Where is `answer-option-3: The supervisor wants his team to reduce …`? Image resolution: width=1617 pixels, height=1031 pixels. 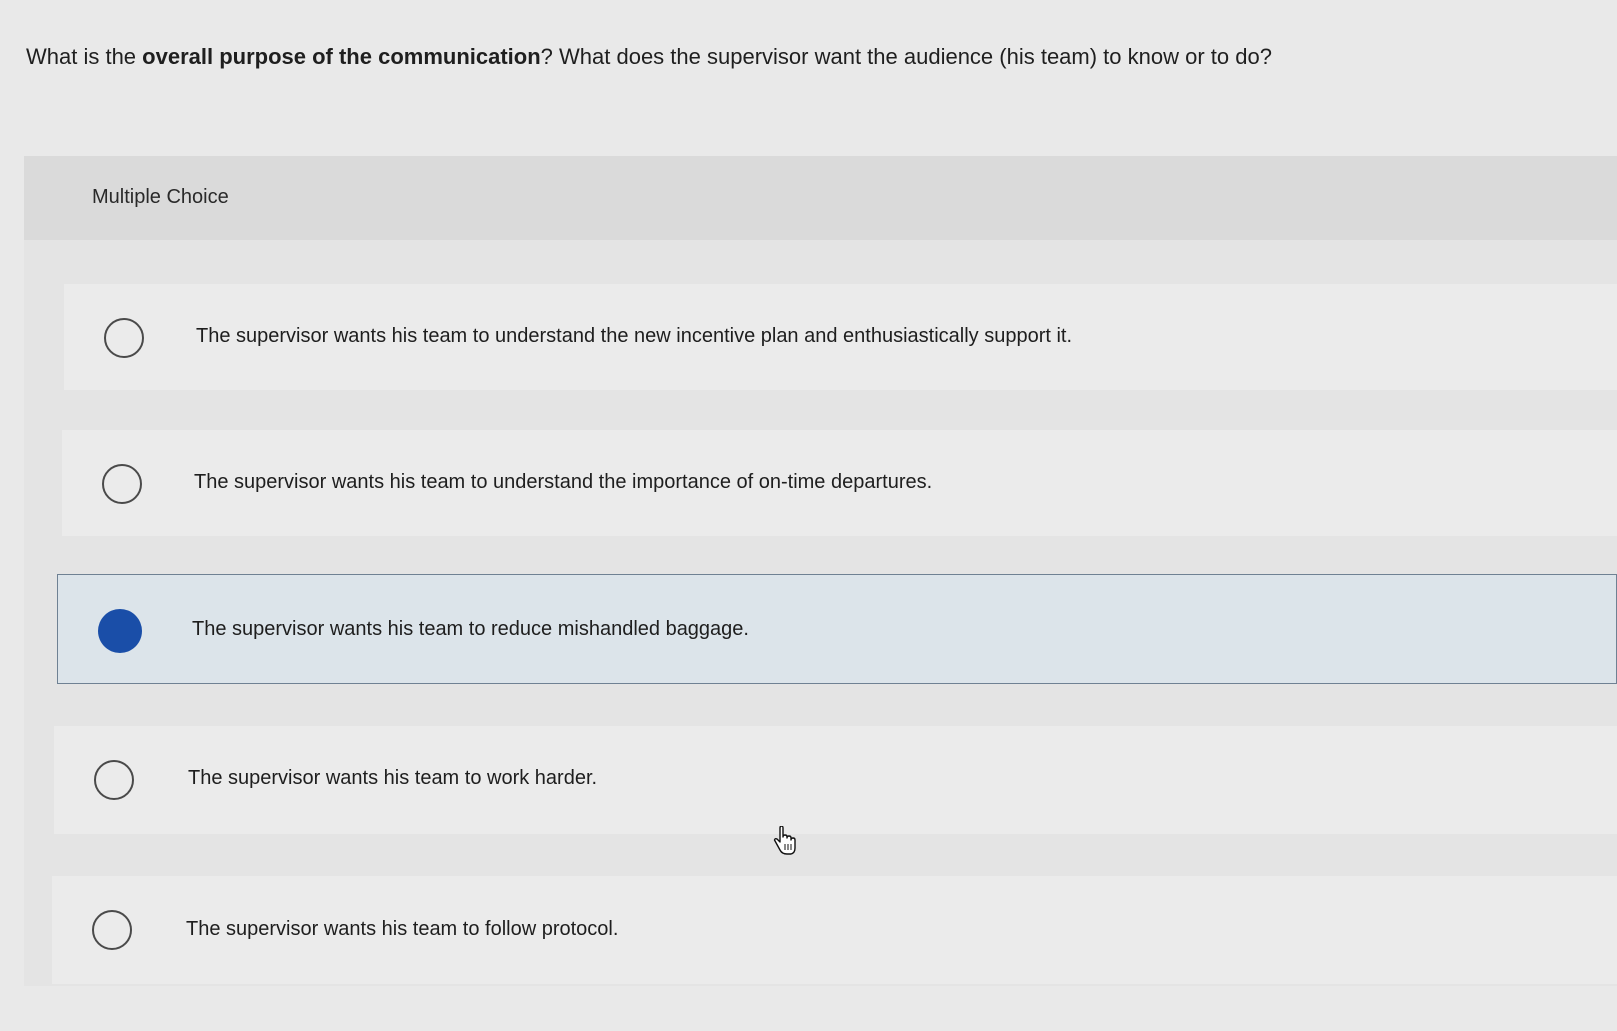
answer-option-3: The supervisor wants his team to reduce … is located at coordinates (837, 629).